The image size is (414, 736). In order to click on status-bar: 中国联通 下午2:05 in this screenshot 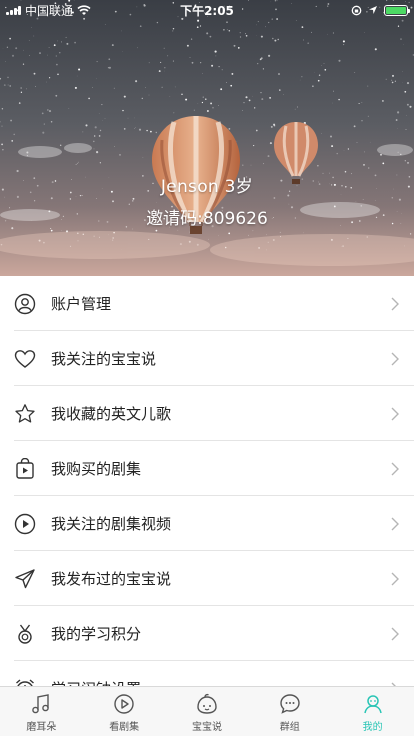, I will do `click(207, 10)`.